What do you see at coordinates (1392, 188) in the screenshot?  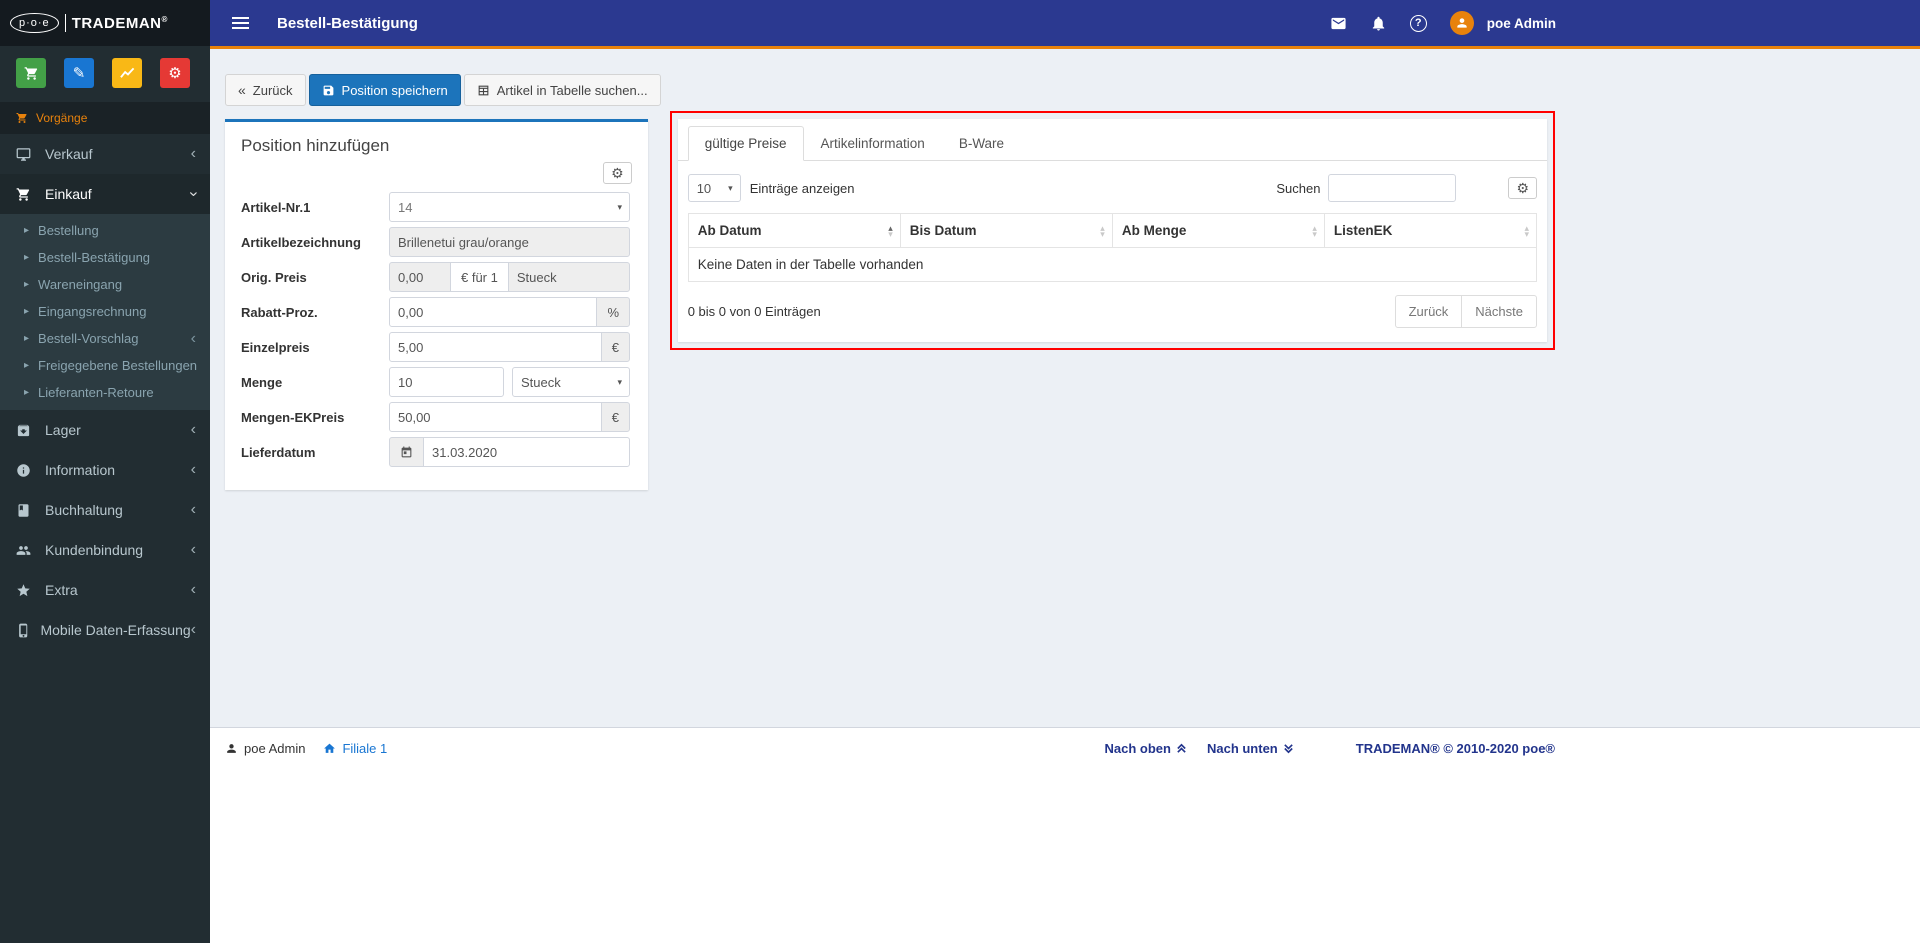 I see `table-search-input` at bounding box center [1392, 188].